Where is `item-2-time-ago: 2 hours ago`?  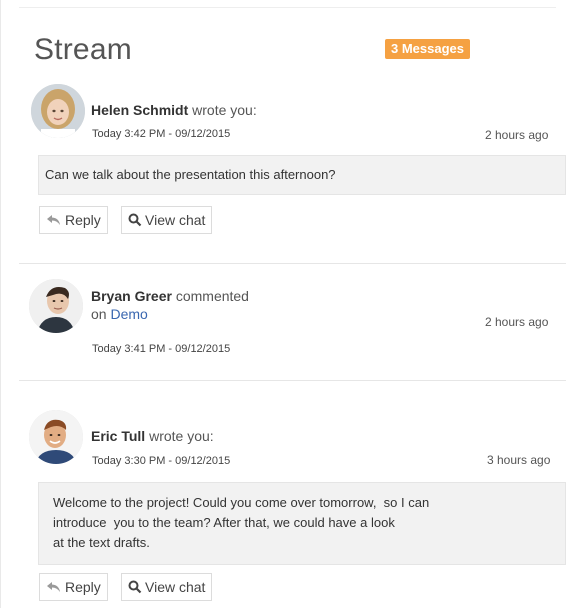
item-2-time-ago: 2 hours ago is located at coordinates (517, 322).